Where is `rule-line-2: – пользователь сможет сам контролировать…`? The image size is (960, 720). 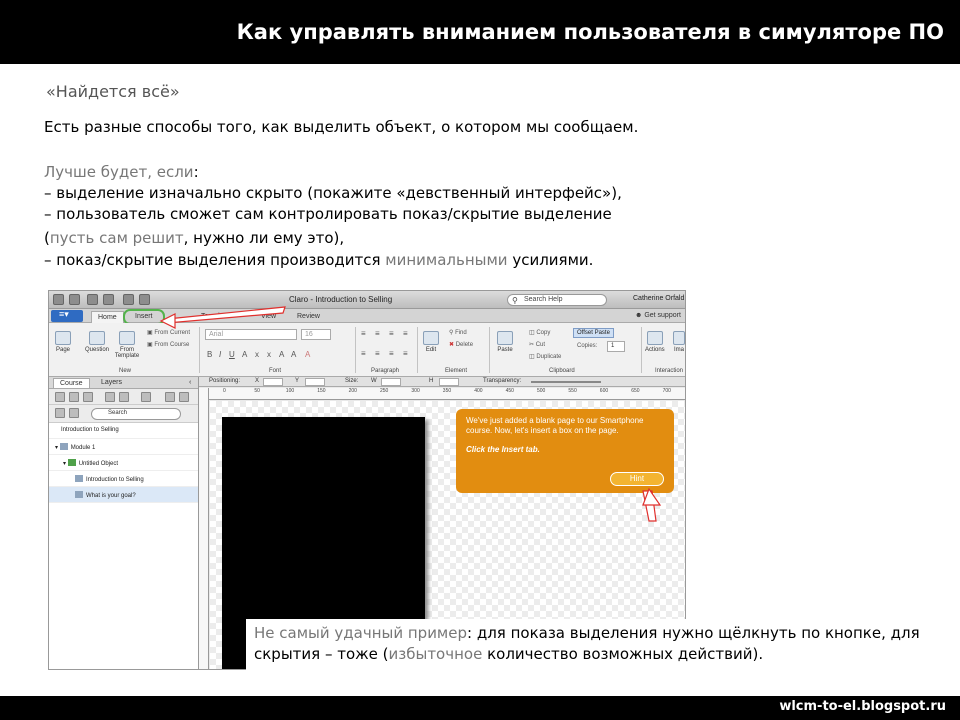 rule-line-2: – пользователь сможет сам контролировать… is located at coordinates (328, 214).